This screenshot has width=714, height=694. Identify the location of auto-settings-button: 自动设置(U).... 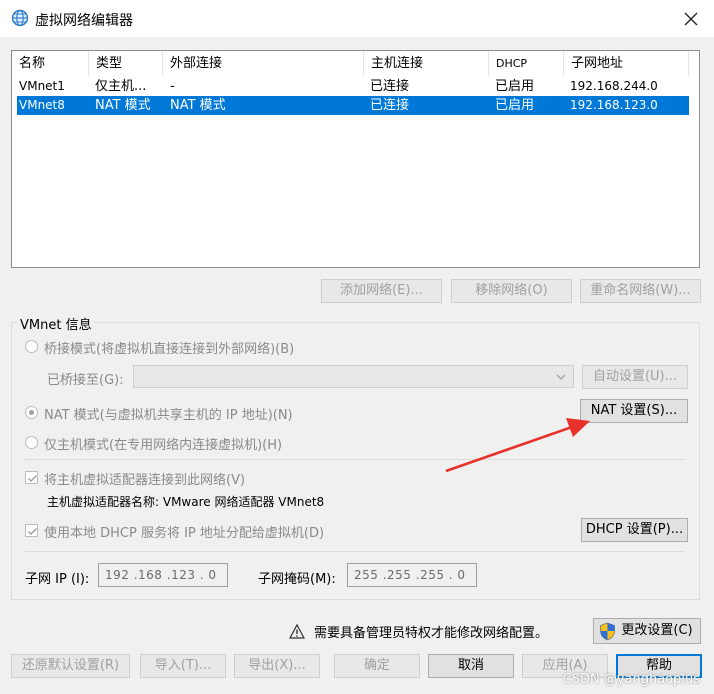
(635, 377).